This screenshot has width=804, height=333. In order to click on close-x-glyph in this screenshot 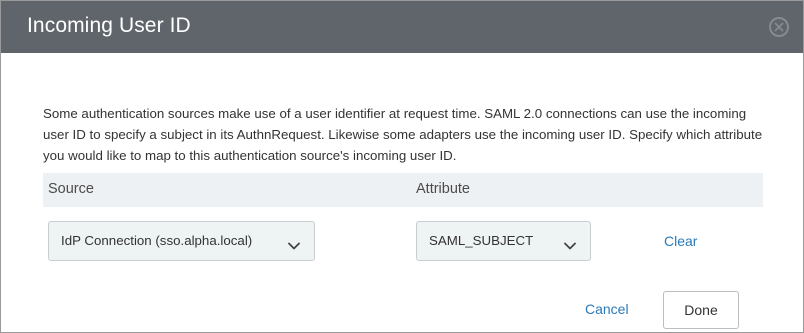, I will do `click(779, 27)`.